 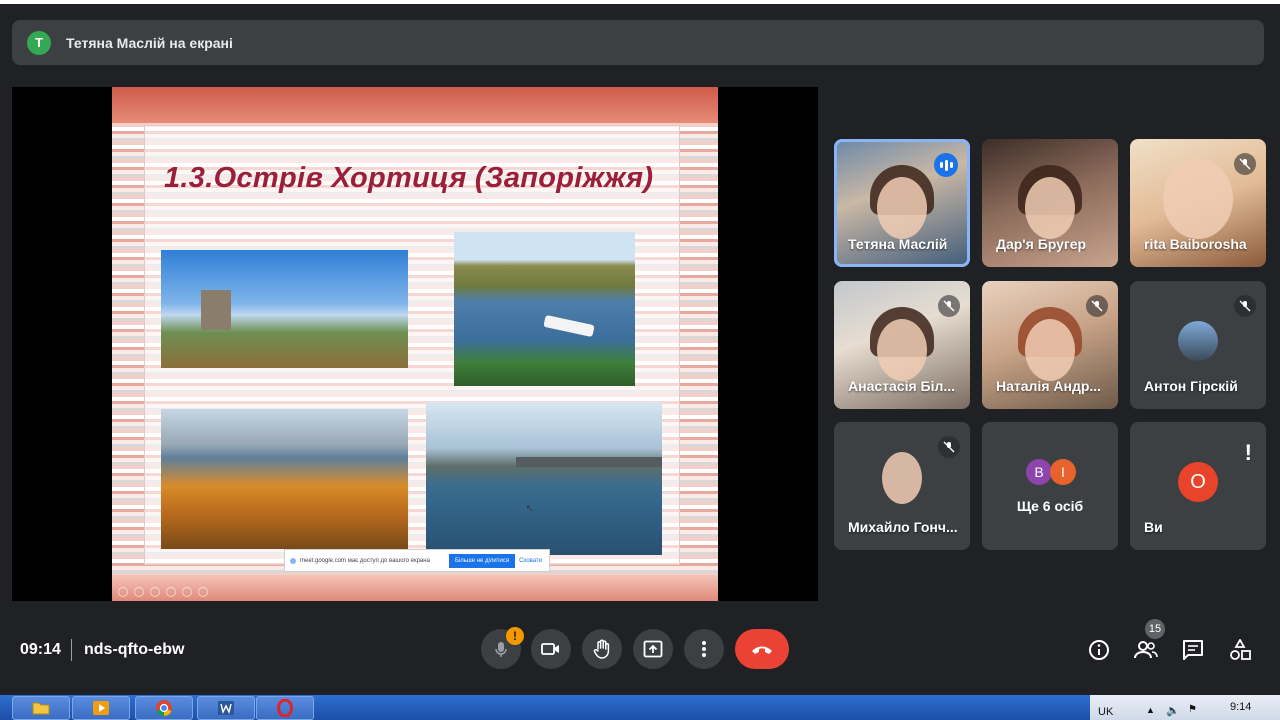 I want to click on dam-shape, so click(x=589, y=462).